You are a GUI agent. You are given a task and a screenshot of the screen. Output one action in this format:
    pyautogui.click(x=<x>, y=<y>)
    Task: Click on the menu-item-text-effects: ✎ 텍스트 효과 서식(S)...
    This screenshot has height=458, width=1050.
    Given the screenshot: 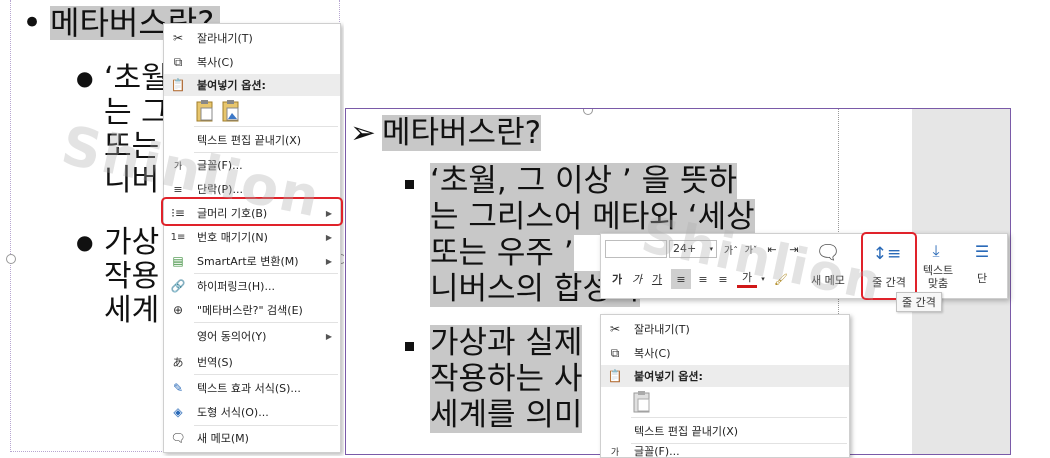 What is the action you would take?
    pyautogui.click(x=252, y=388)
    